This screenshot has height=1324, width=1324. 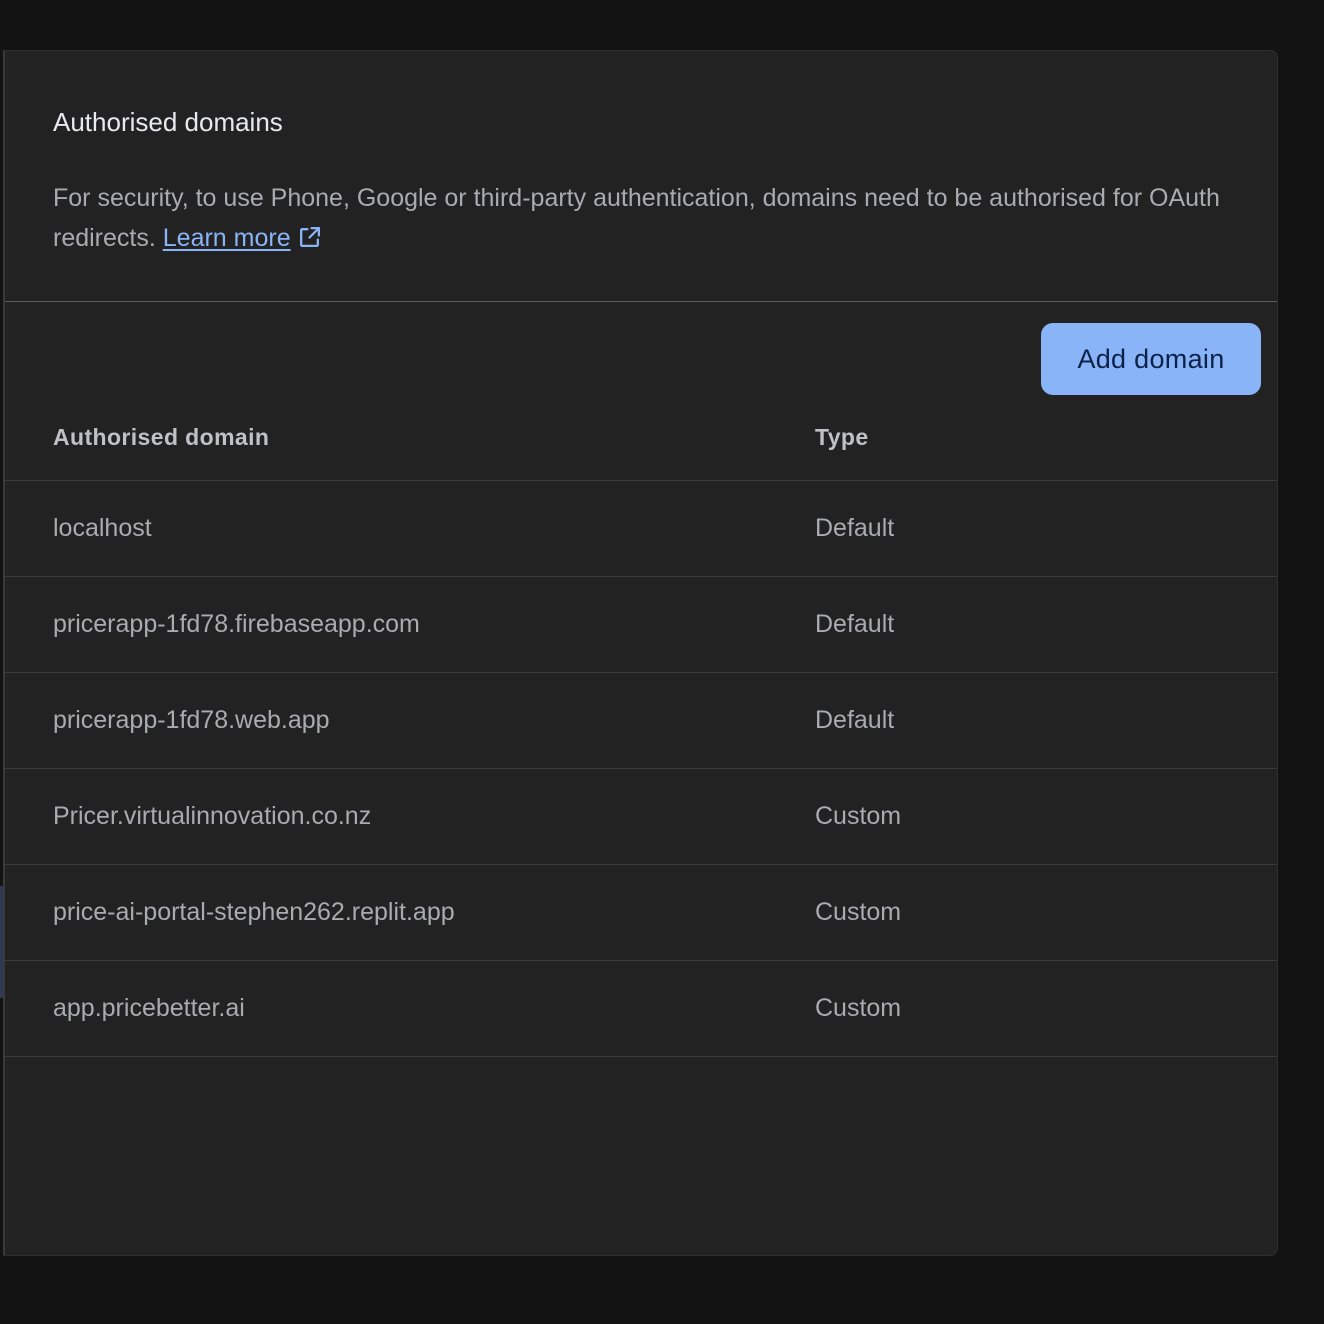 I want to click on table-row: Pricer.virtualinnovation.co.nz Custom, so click(x=641, y=816).